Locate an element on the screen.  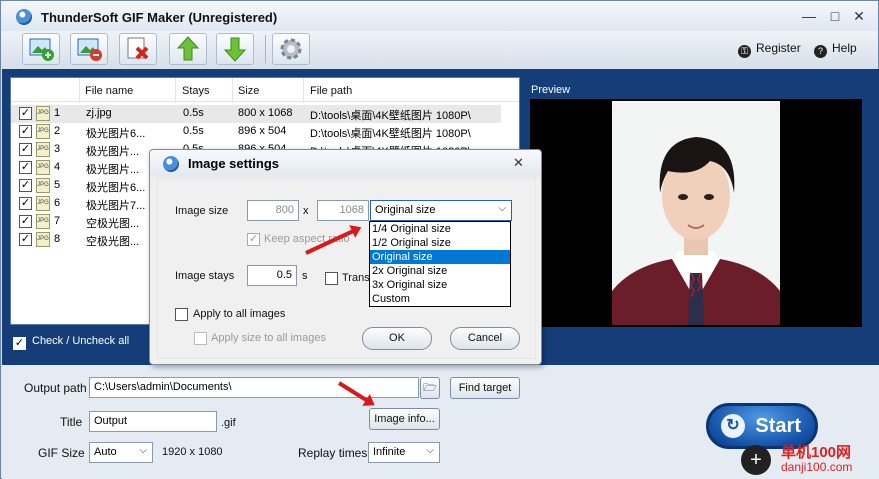
header-file-path: File path is located at coordinates (331, 91).